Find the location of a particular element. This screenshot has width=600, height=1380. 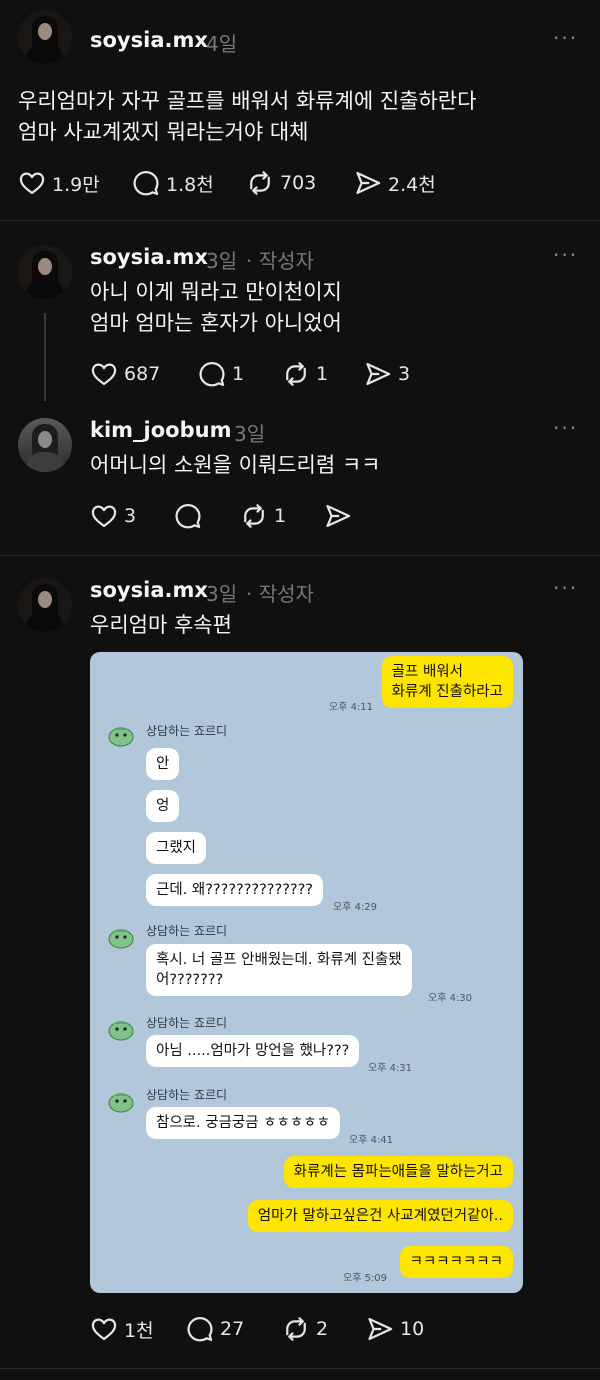

my-message-bubble: 엄마가 말하고싶은건 사교계였던거같아.. is located at coordinates (380, 1216).